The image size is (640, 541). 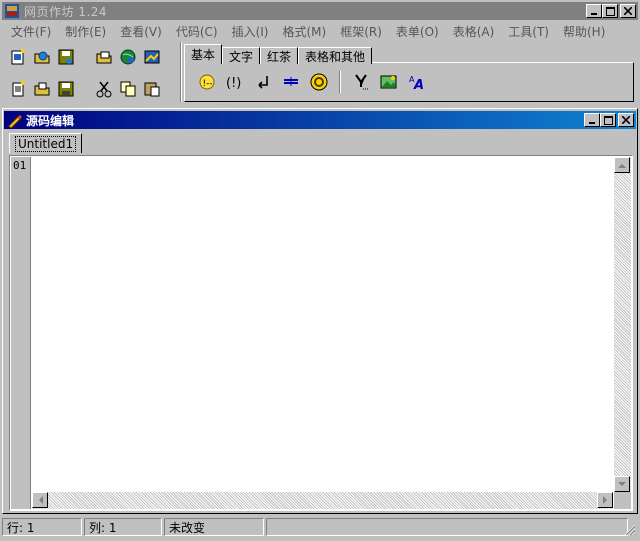 I want to click on paste-icon, so click(x=152, y=89).